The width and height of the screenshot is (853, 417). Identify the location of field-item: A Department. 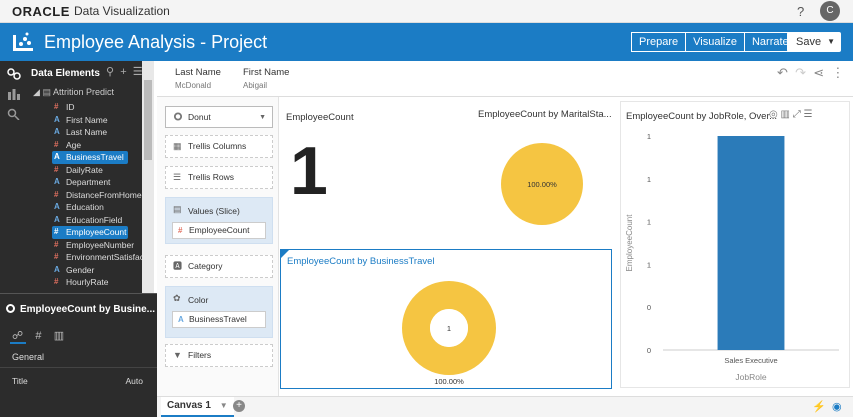
(102, 182).